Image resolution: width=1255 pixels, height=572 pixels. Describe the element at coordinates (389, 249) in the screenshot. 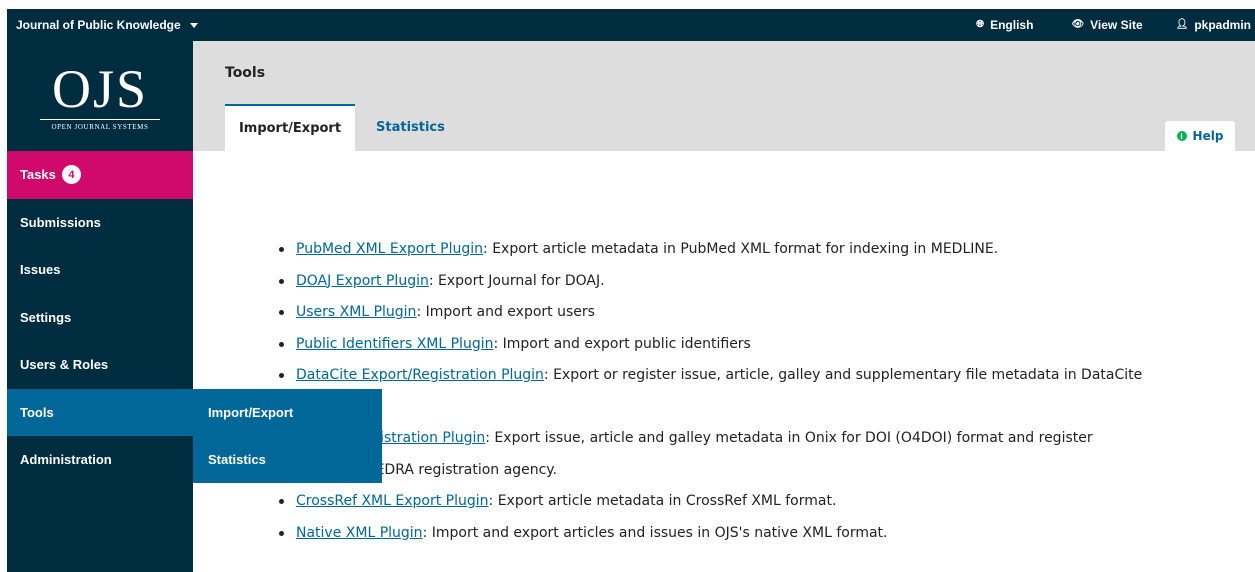

I see `plugin-link: PubMed XML Export Plugin` at that location.